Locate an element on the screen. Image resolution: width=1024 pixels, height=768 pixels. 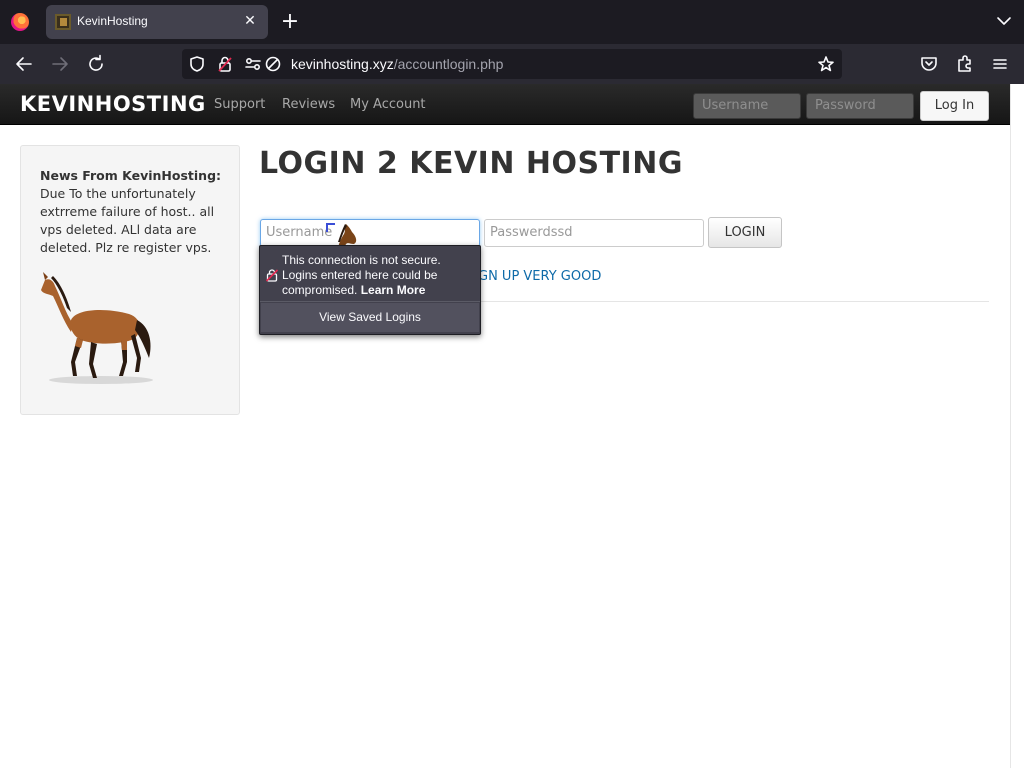
nav-password-input: Password is located at coordinates (860, 106).